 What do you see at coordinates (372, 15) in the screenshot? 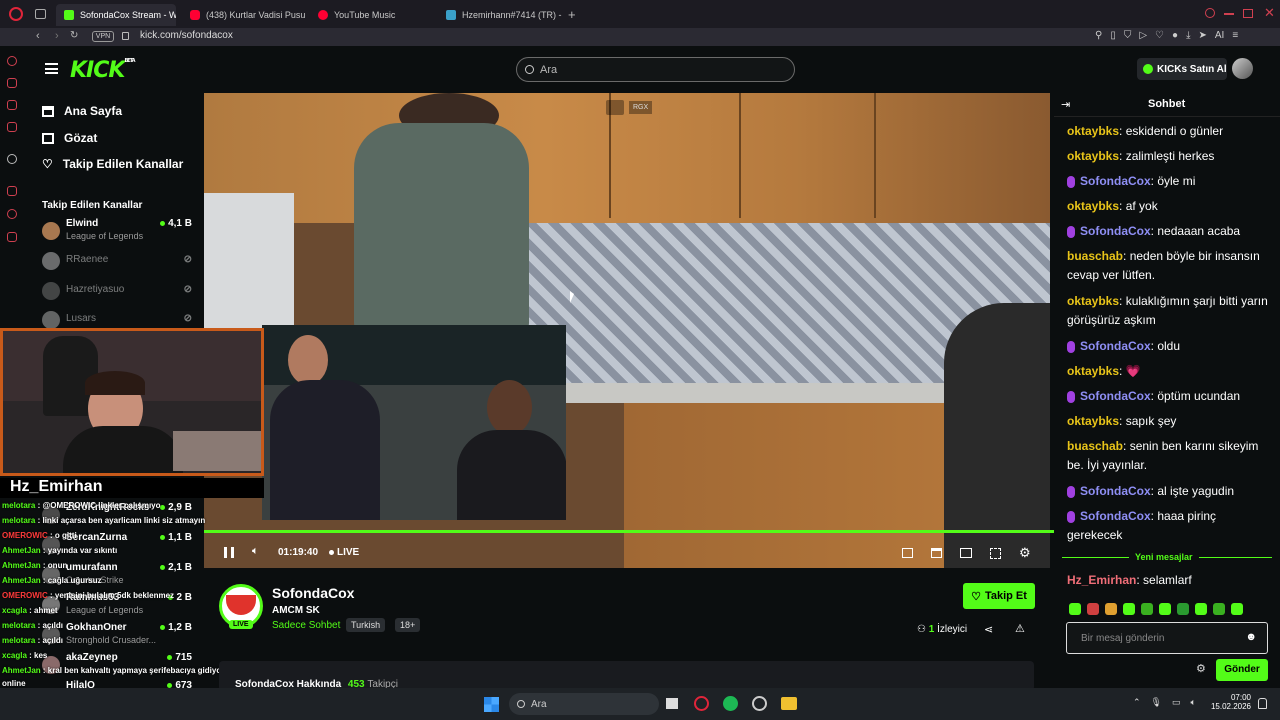
I see `tab-youtube-music: YouTube Music` at bounding box center [372, 15].